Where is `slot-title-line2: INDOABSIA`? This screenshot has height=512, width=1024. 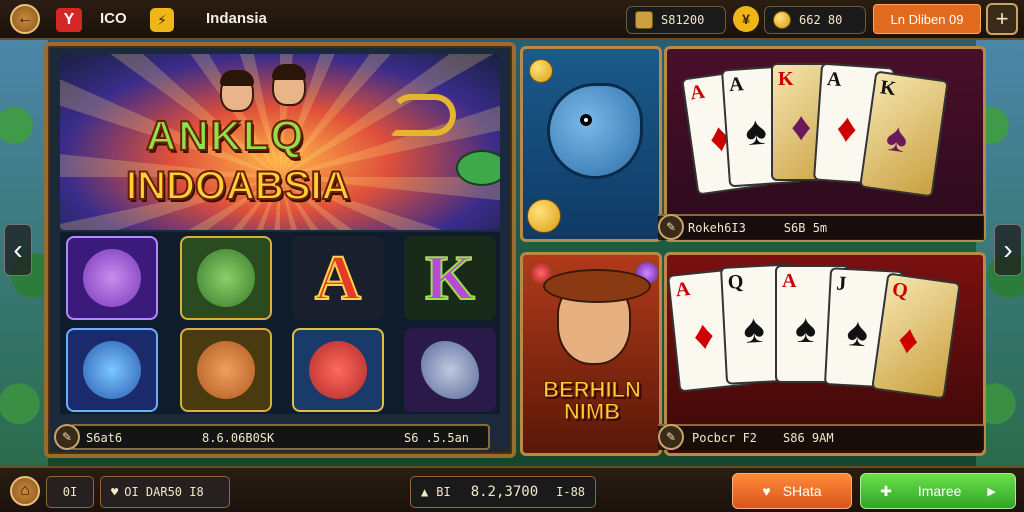 slot-title-line2: INDOABSIA is located at coordinates (238, 186).